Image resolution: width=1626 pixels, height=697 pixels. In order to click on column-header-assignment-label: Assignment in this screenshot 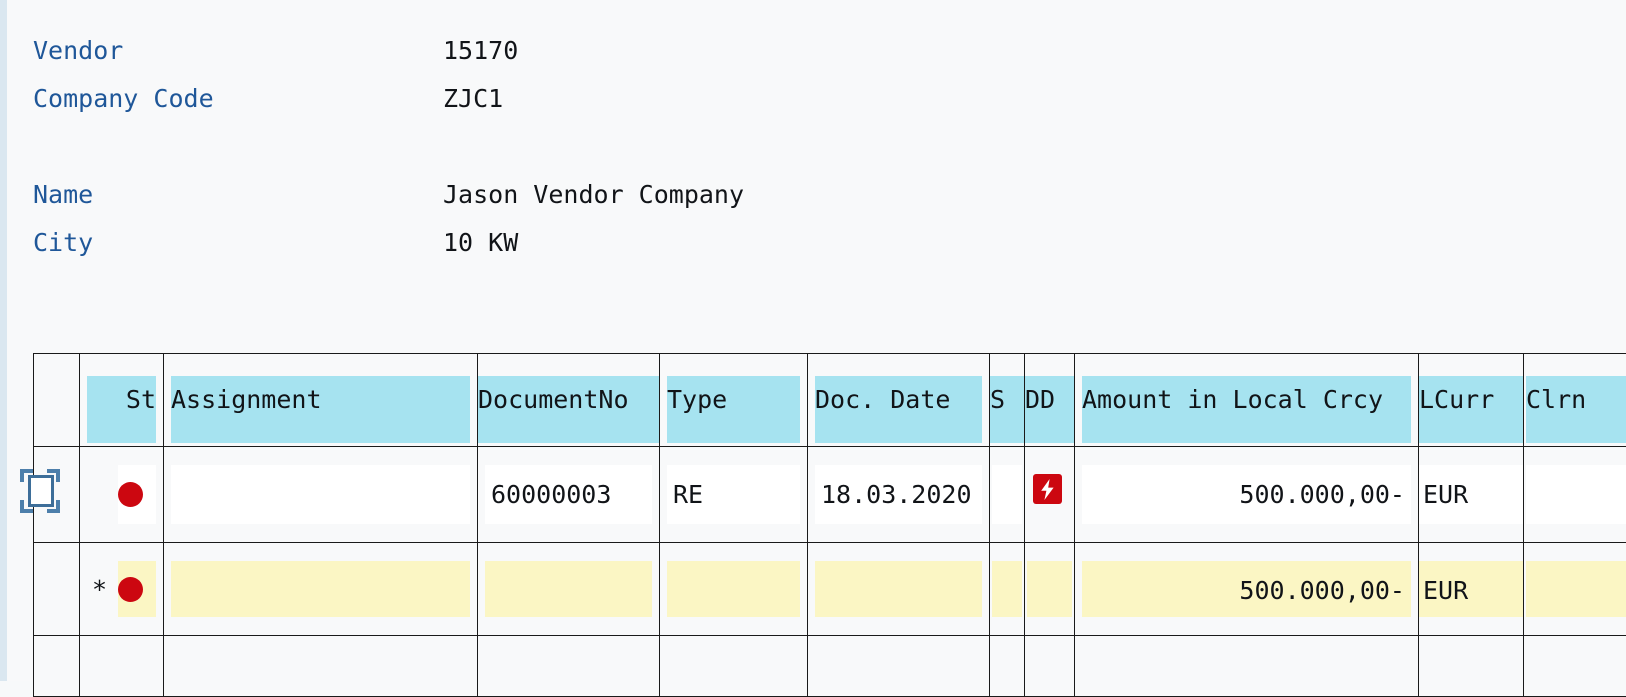, I will do `click(320, 409)`.